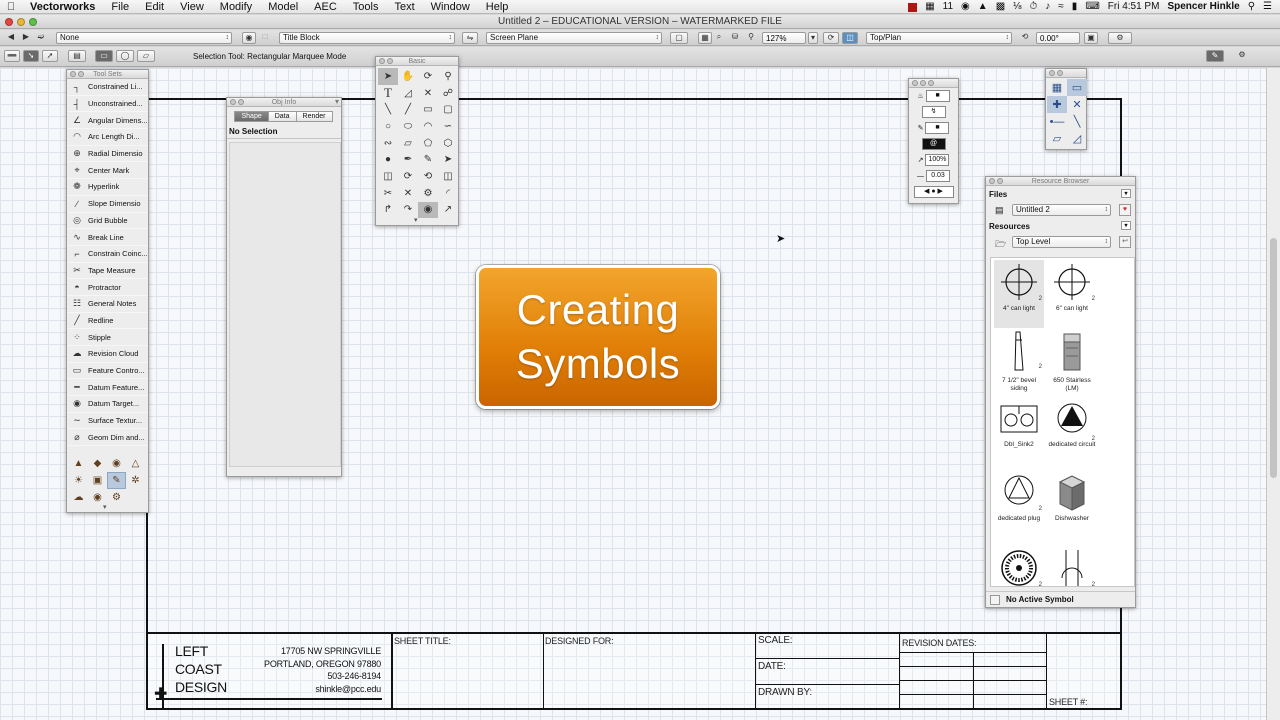 This screenshot has width=1280, height=720. I want to click on pan-hand-icon: ✋, so click(408, 76).